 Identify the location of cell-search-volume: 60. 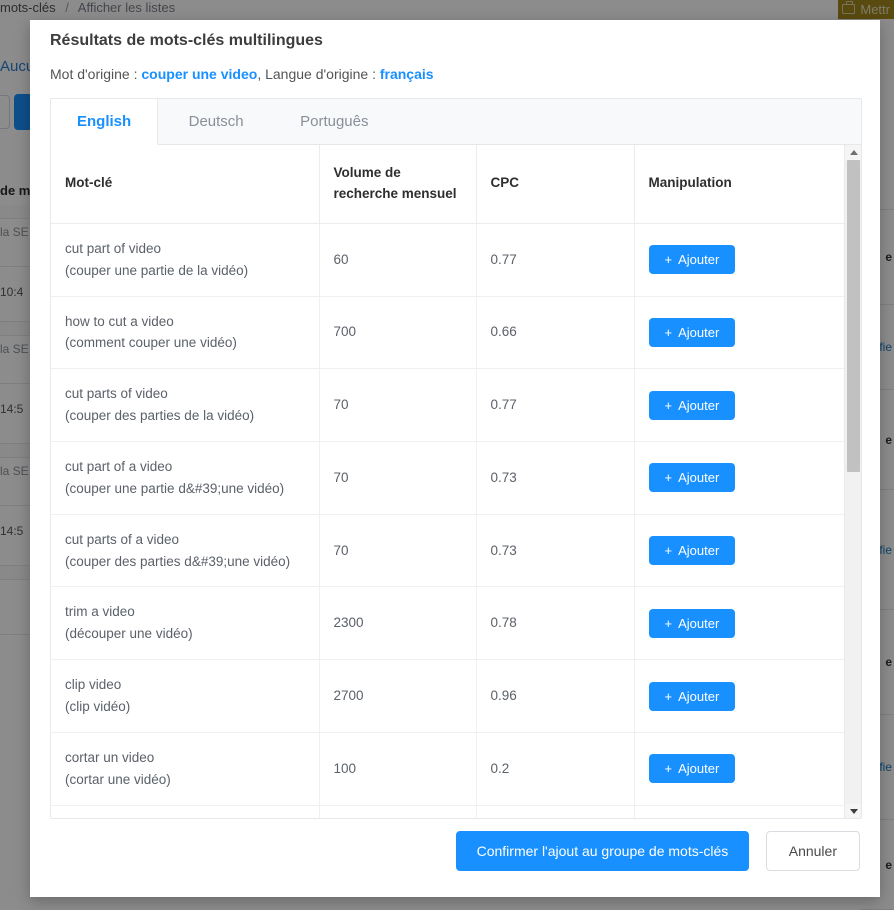
(398, 260).